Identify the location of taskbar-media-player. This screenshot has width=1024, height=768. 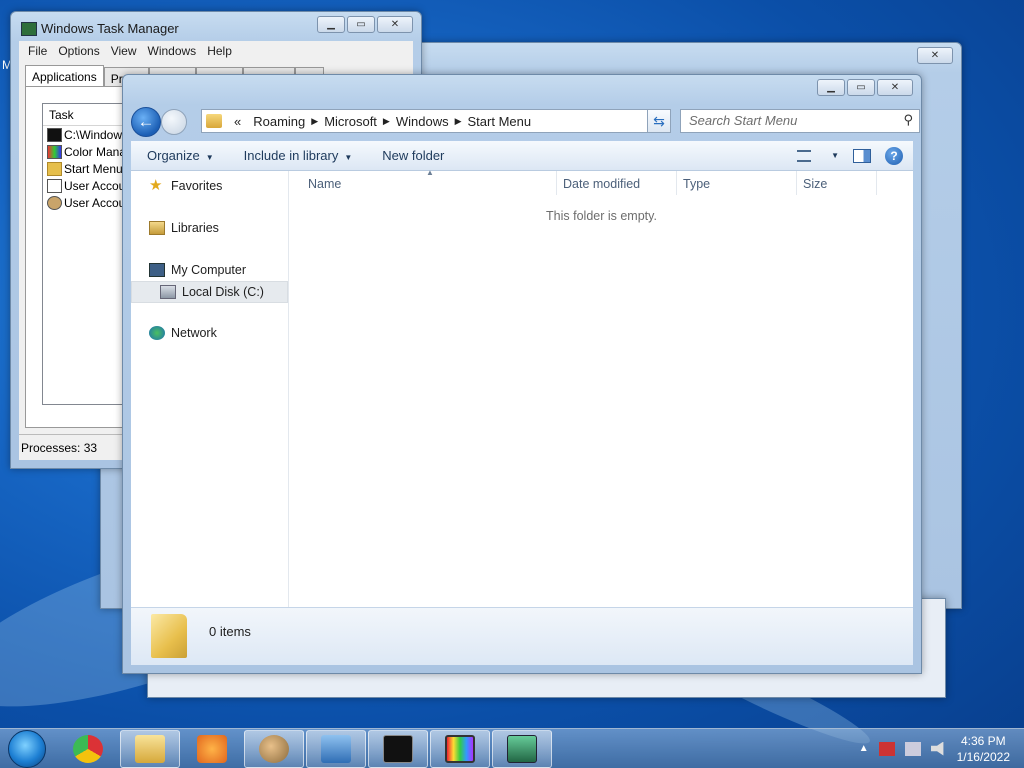
(212, 749).